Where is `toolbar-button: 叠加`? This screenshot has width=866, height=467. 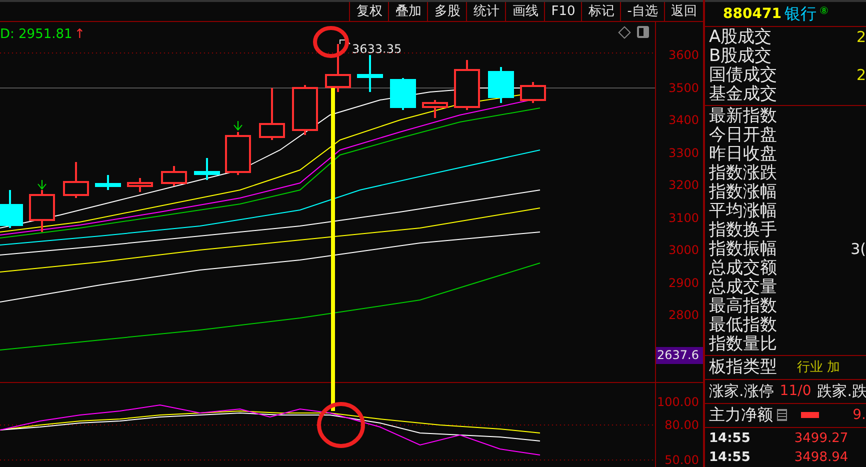
toolbar-button: 叠加 is located at coordinates (408, 11).